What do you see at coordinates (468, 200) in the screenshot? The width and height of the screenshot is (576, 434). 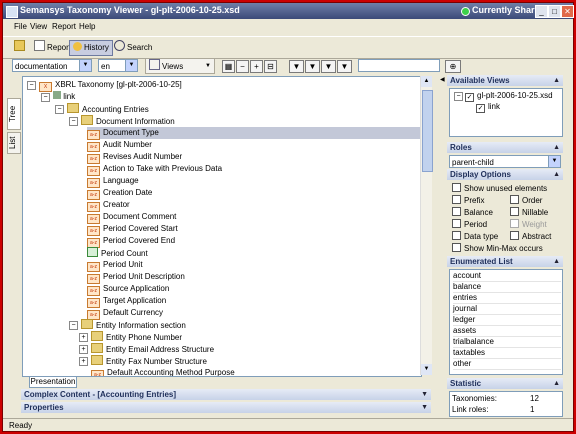 I see `prefix-checkbox: Prefix` at bounding box center [468, 200].